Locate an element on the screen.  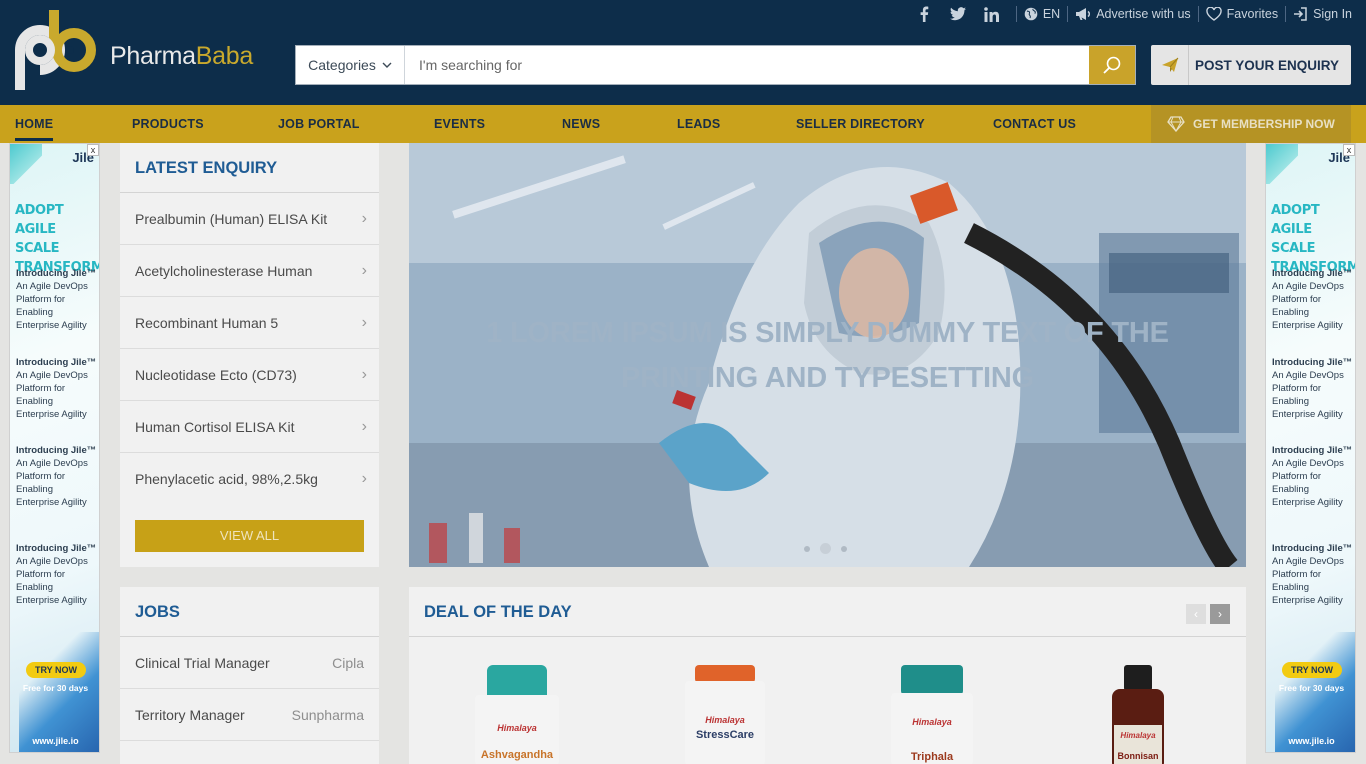
search-icon is located at coordinates (1112, 65).